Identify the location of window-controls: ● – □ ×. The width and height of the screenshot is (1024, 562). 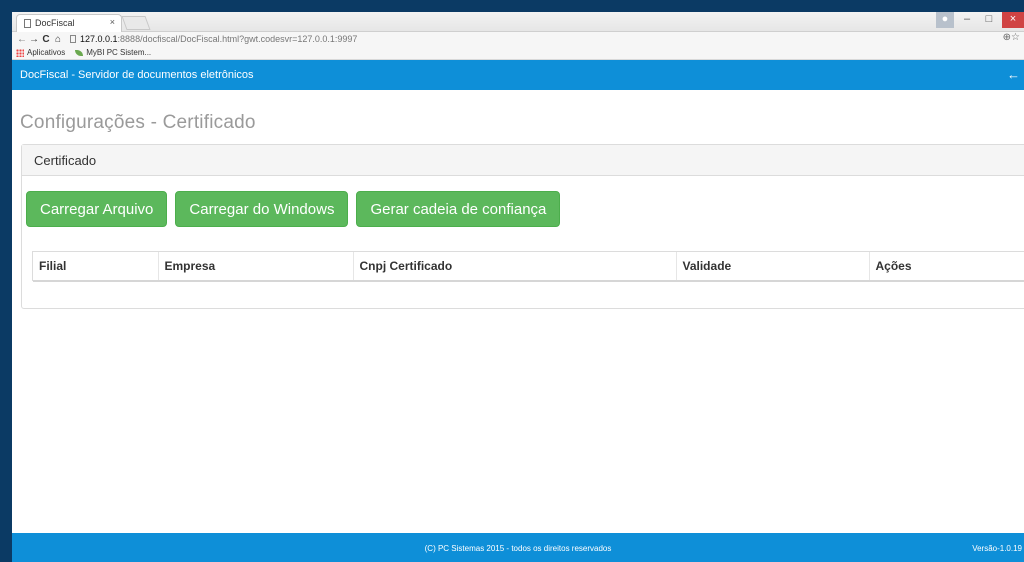
(978, 22).